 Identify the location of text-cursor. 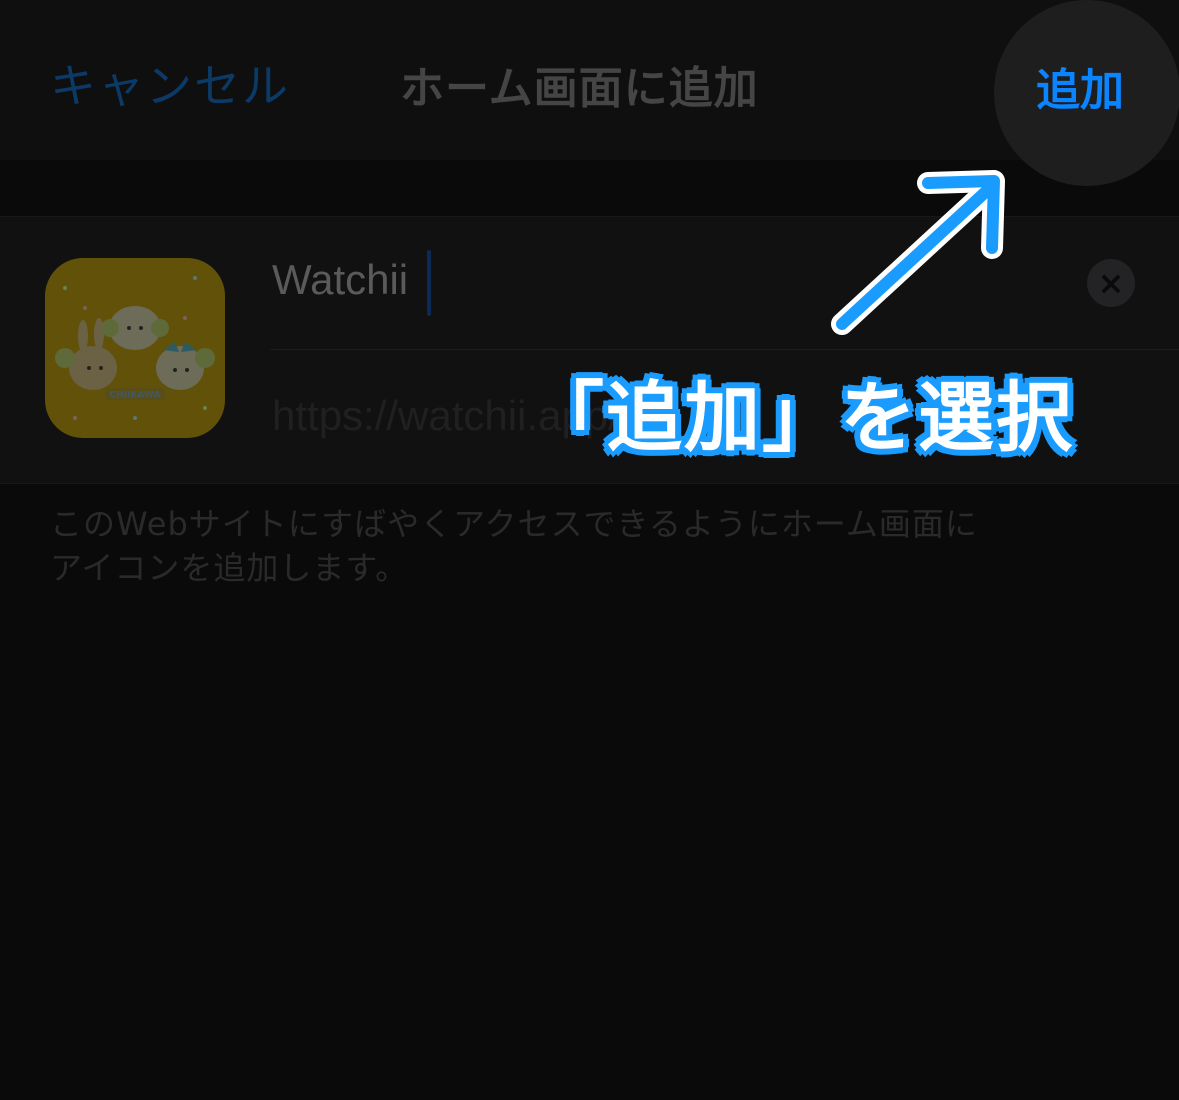
(429, 283).